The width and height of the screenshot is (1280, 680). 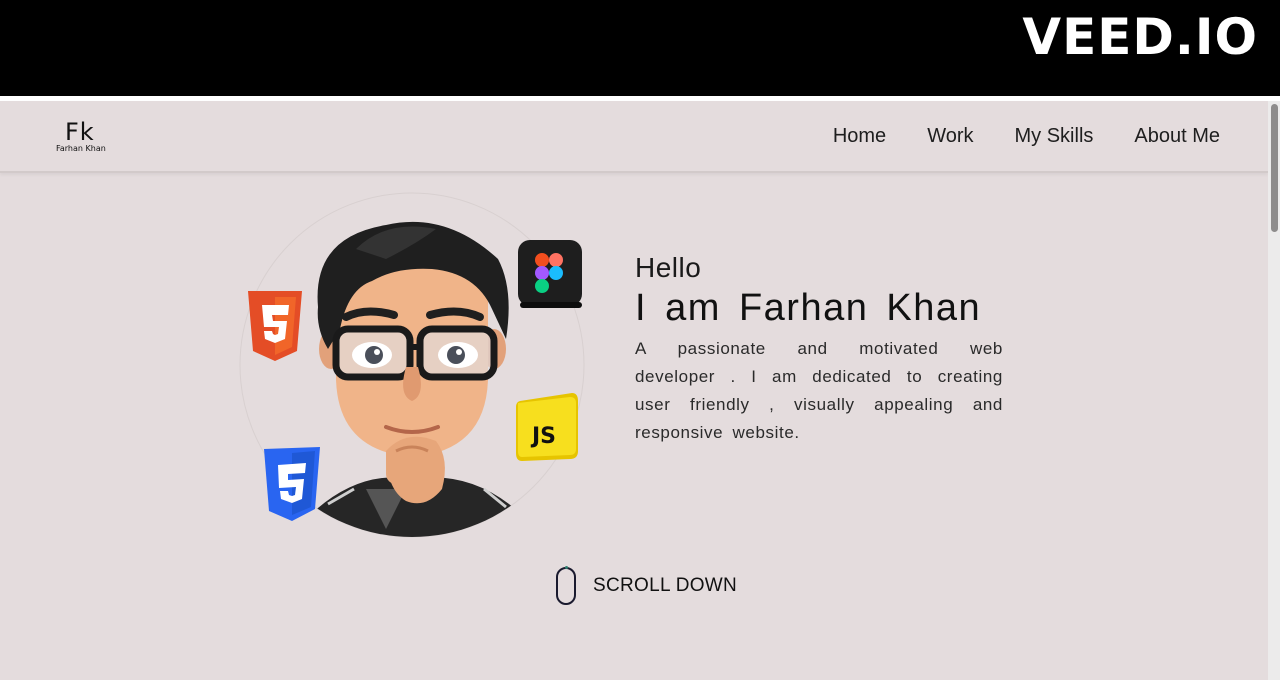 I want to click on scroll-down-button: SCROLL DOWN, so click(x=647, y=585).